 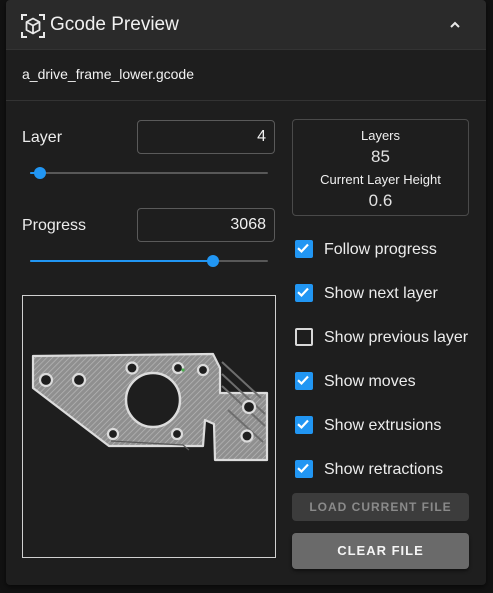 I want to click on nozzle-marker, so click(x=183, y=370).